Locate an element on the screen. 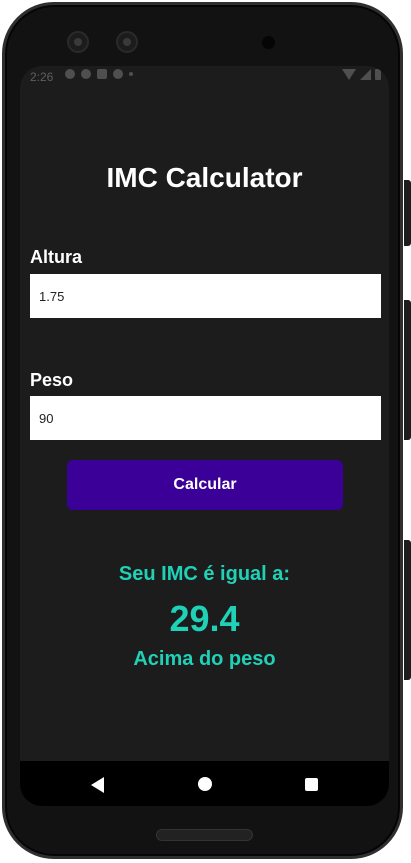 The width and height of the screenshot is (411, 863). back-icon is located at coordinates (97, 785).